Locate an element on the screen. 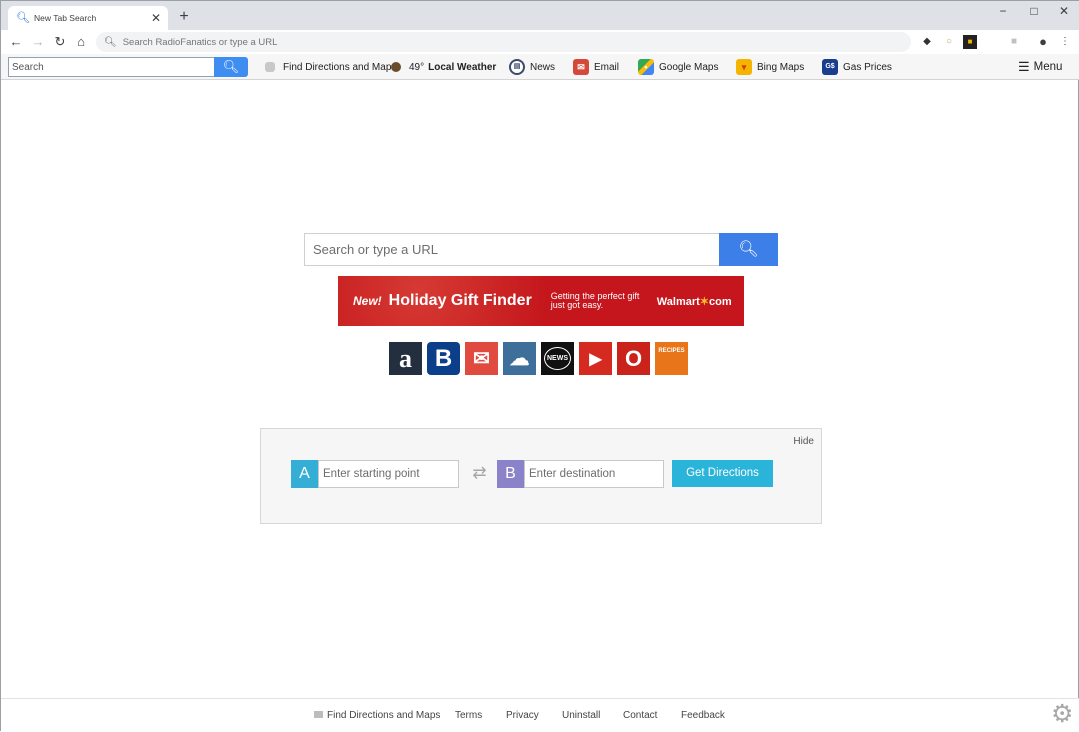  toolbar-link-google-maps: • Google Maps is located at coordinates (678, 67).